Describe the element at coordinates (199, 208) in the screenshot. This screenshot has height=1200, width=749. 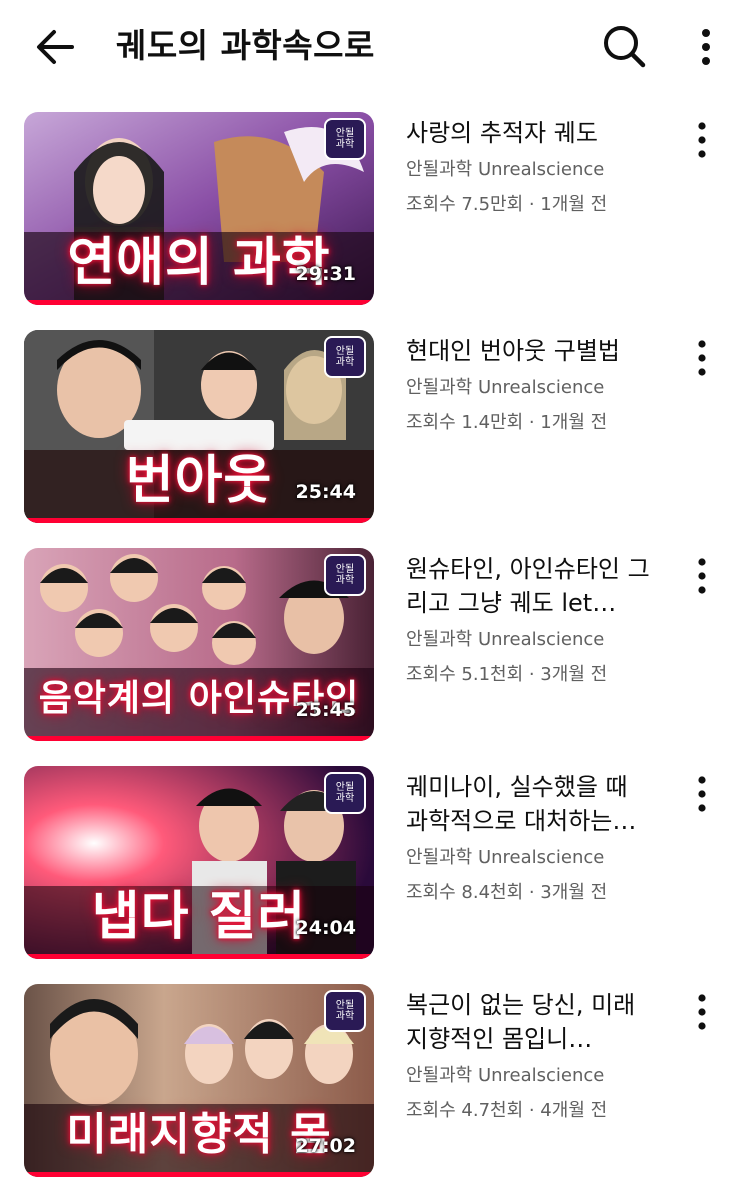
I see `video-thumbnail: 안될 과학 연애의 과학 29:31` at that location.